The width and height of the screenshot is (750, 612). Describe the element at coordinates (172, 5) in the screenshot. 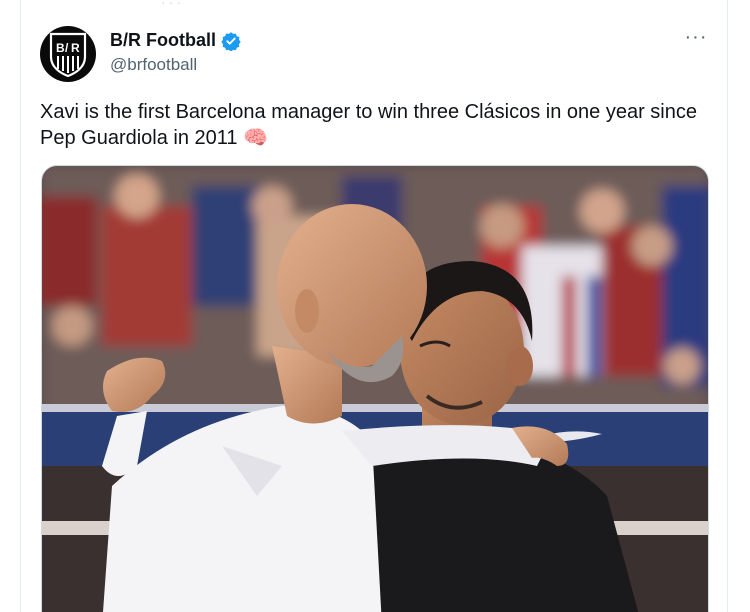

I see `previous-tweet-edge: ···` at that location.